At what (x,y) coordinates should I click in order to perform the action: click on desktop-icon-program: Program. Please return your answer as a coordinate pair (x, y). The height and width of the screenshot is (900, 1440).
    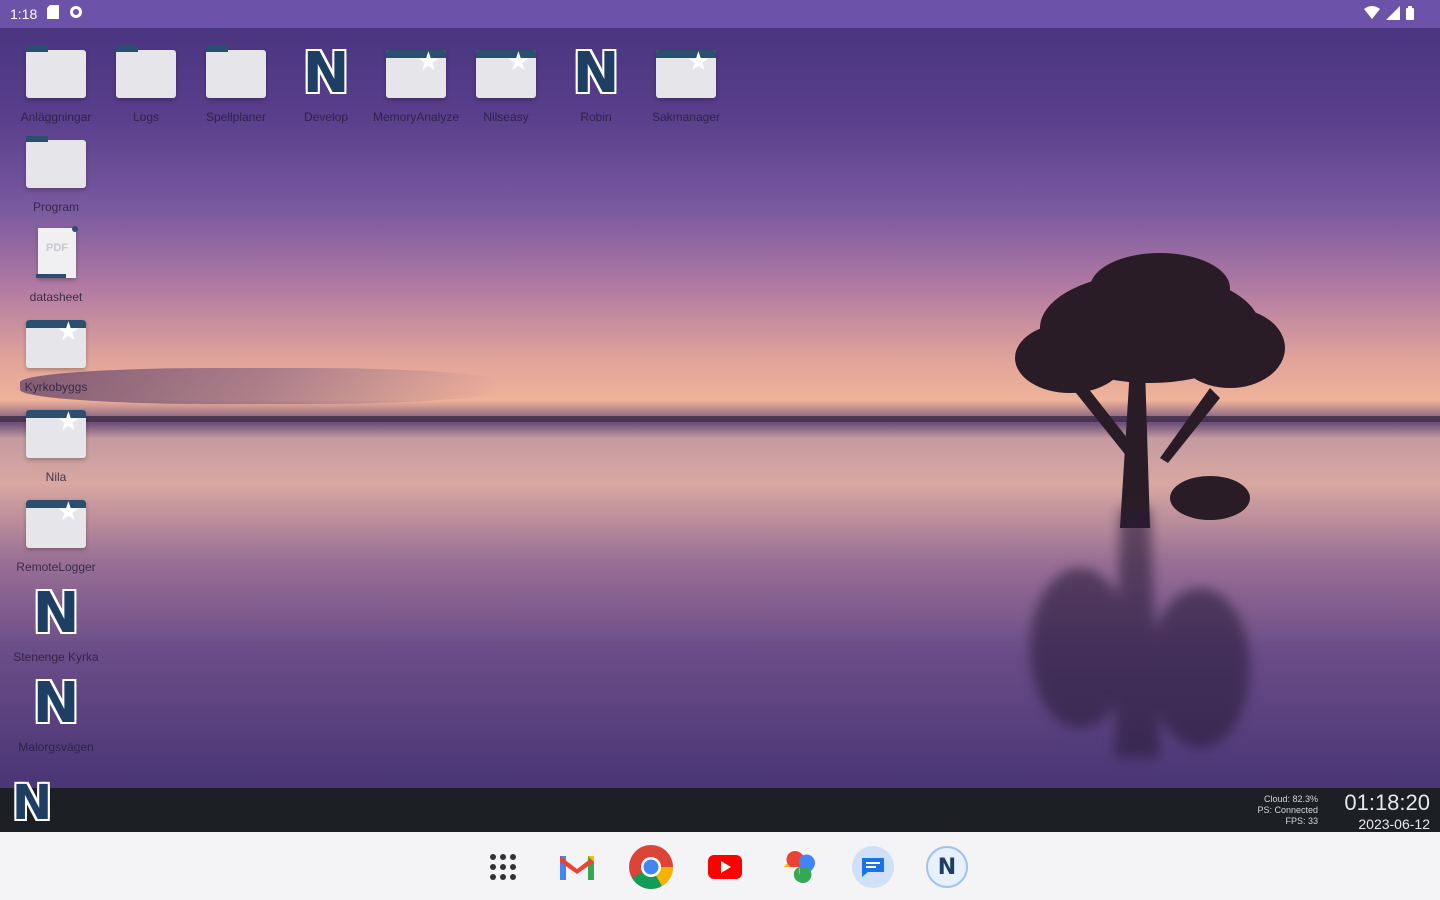
    Looking at the image, I should click on (56, 175).